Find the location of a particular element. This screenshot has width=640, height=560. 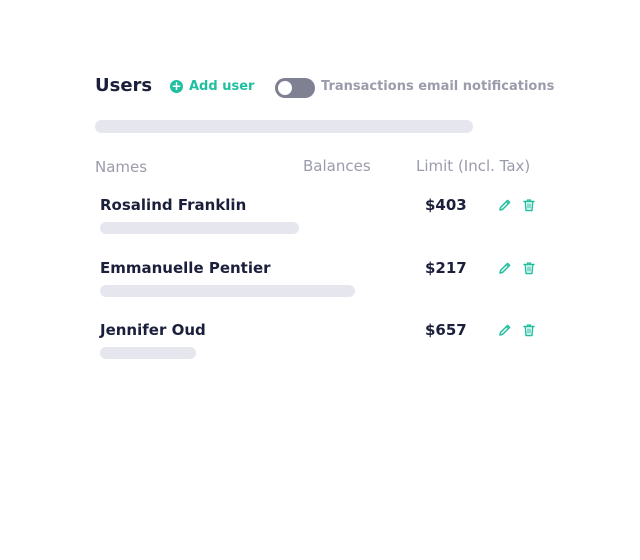

limit-value: $657 is located at coordinates (446, 330).